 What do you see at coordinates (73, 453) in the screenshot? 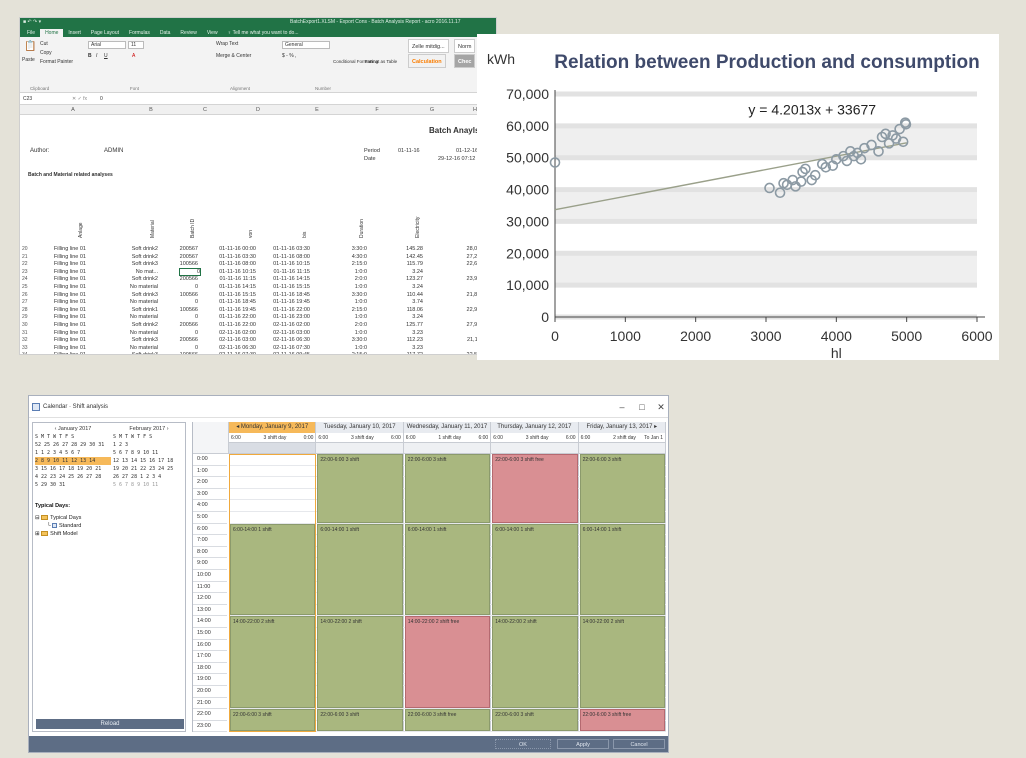
I see `mini-month-week: 1 1 2 3 4 5 6 7` at bounding box center [73, 453].